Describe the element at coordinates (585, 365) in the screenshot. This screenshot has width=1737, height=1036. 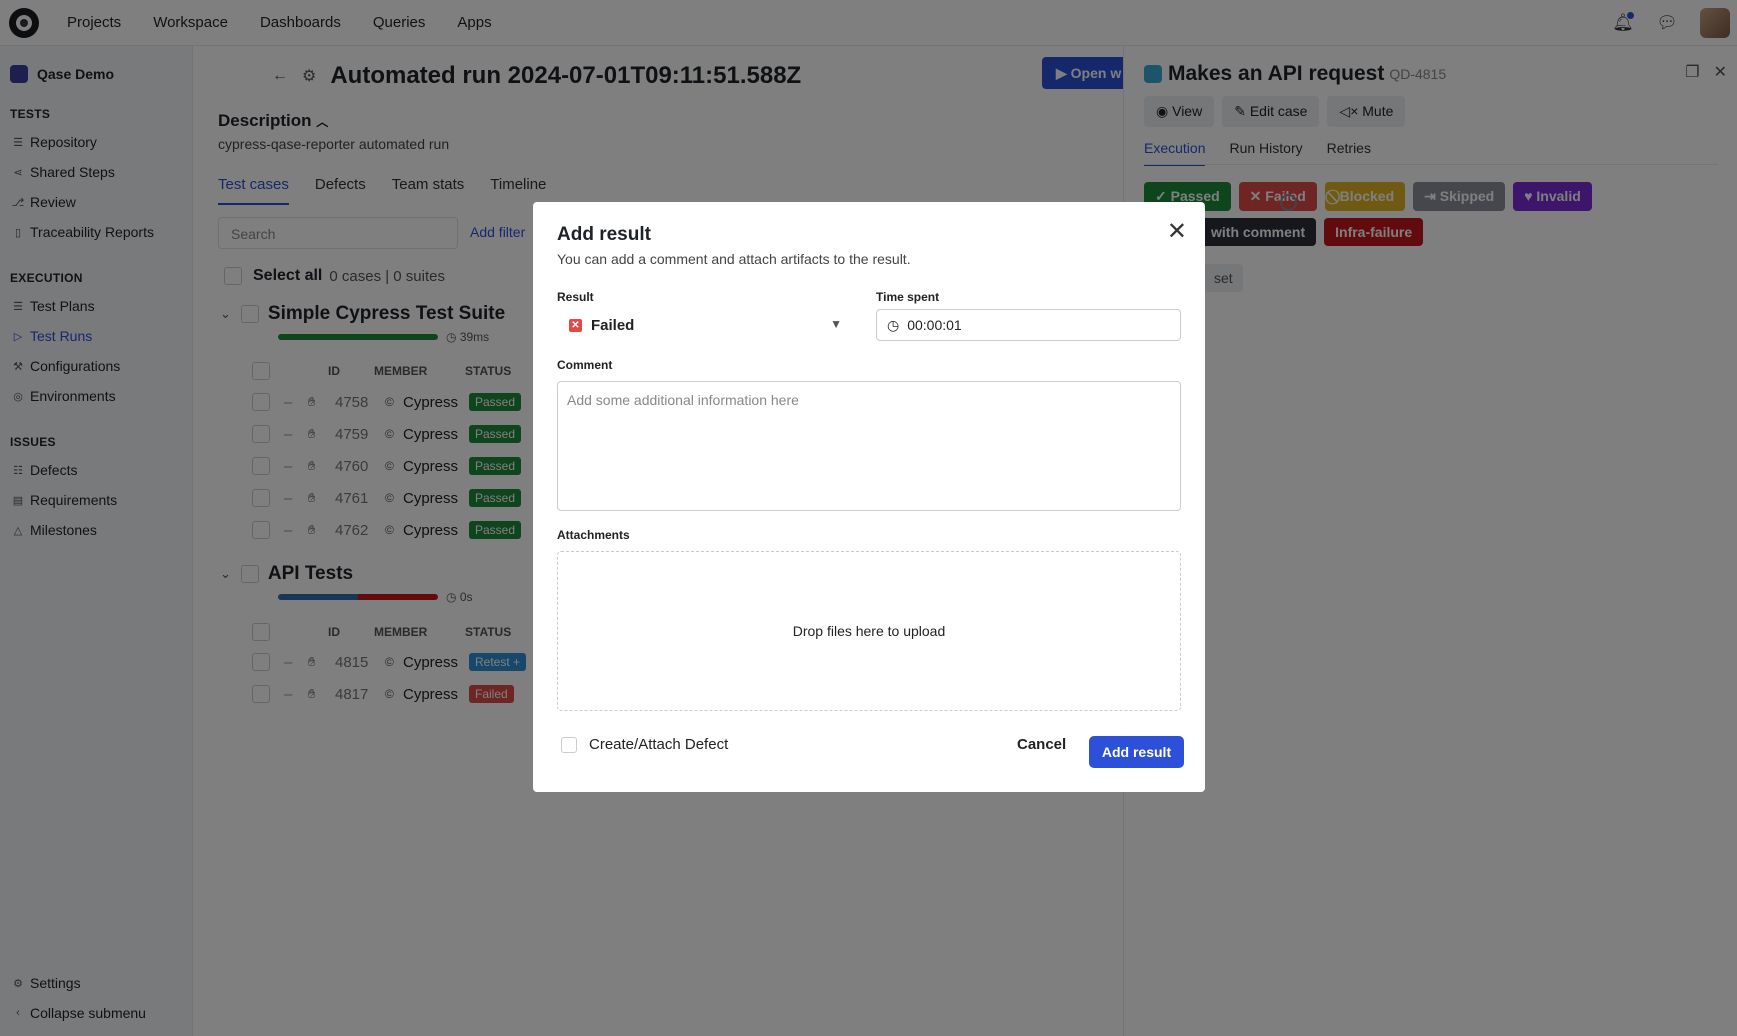
I see `comment-label: Comment` at that location.